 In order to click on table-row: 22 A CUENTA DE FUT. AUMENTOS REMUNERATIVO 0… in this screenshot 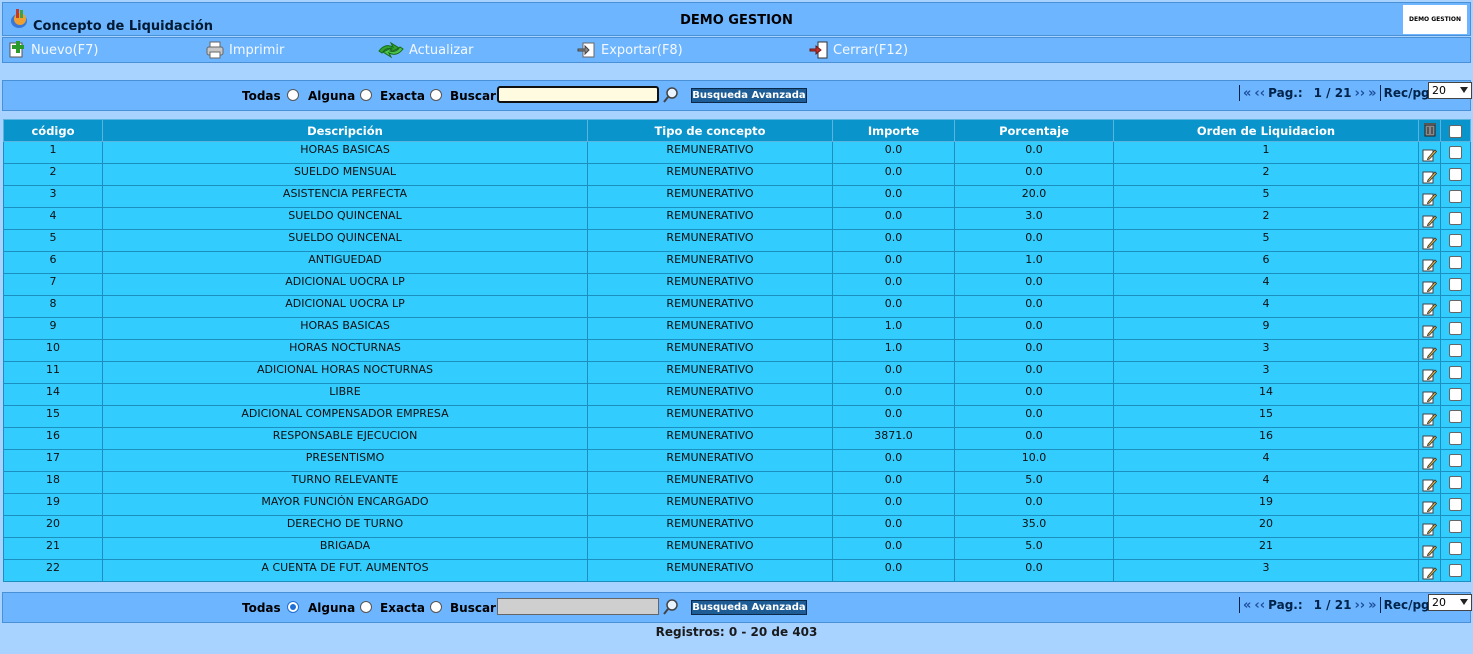, I will do `click(737, 570)`.